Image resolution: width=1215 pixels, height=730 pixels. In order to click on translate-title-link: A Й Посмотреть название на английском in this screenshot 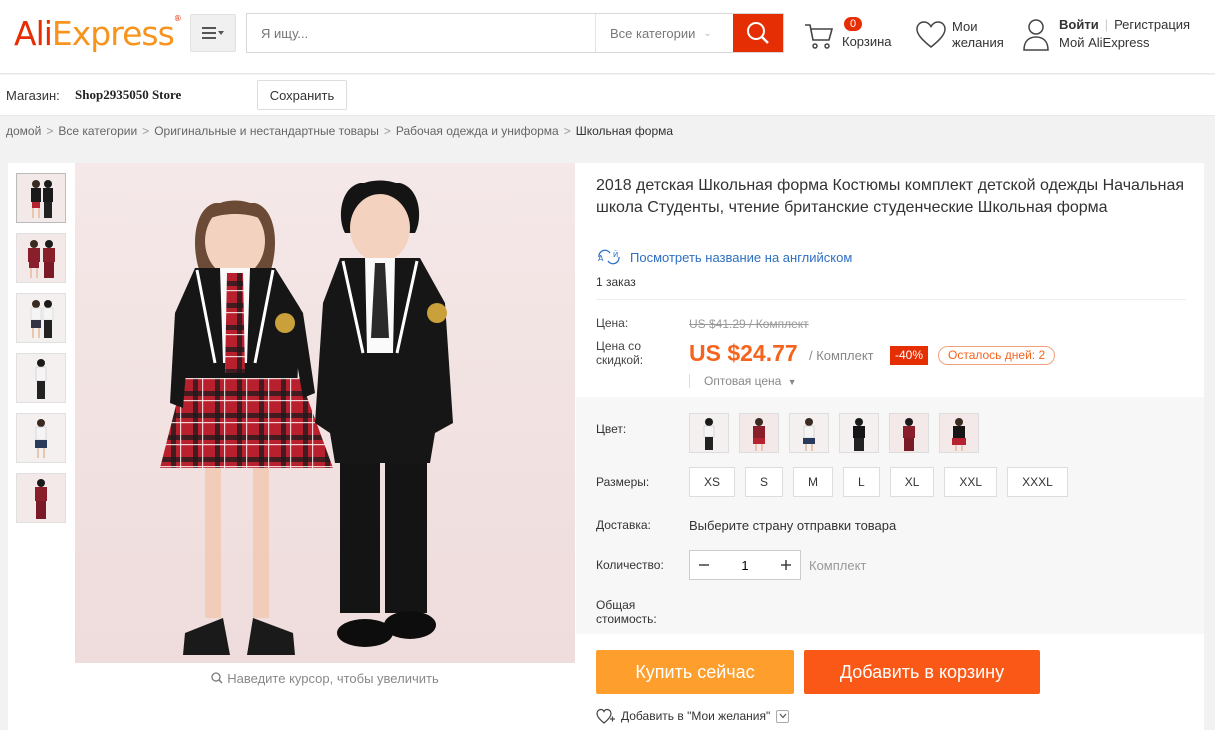, I will do `click(724, 257)`.